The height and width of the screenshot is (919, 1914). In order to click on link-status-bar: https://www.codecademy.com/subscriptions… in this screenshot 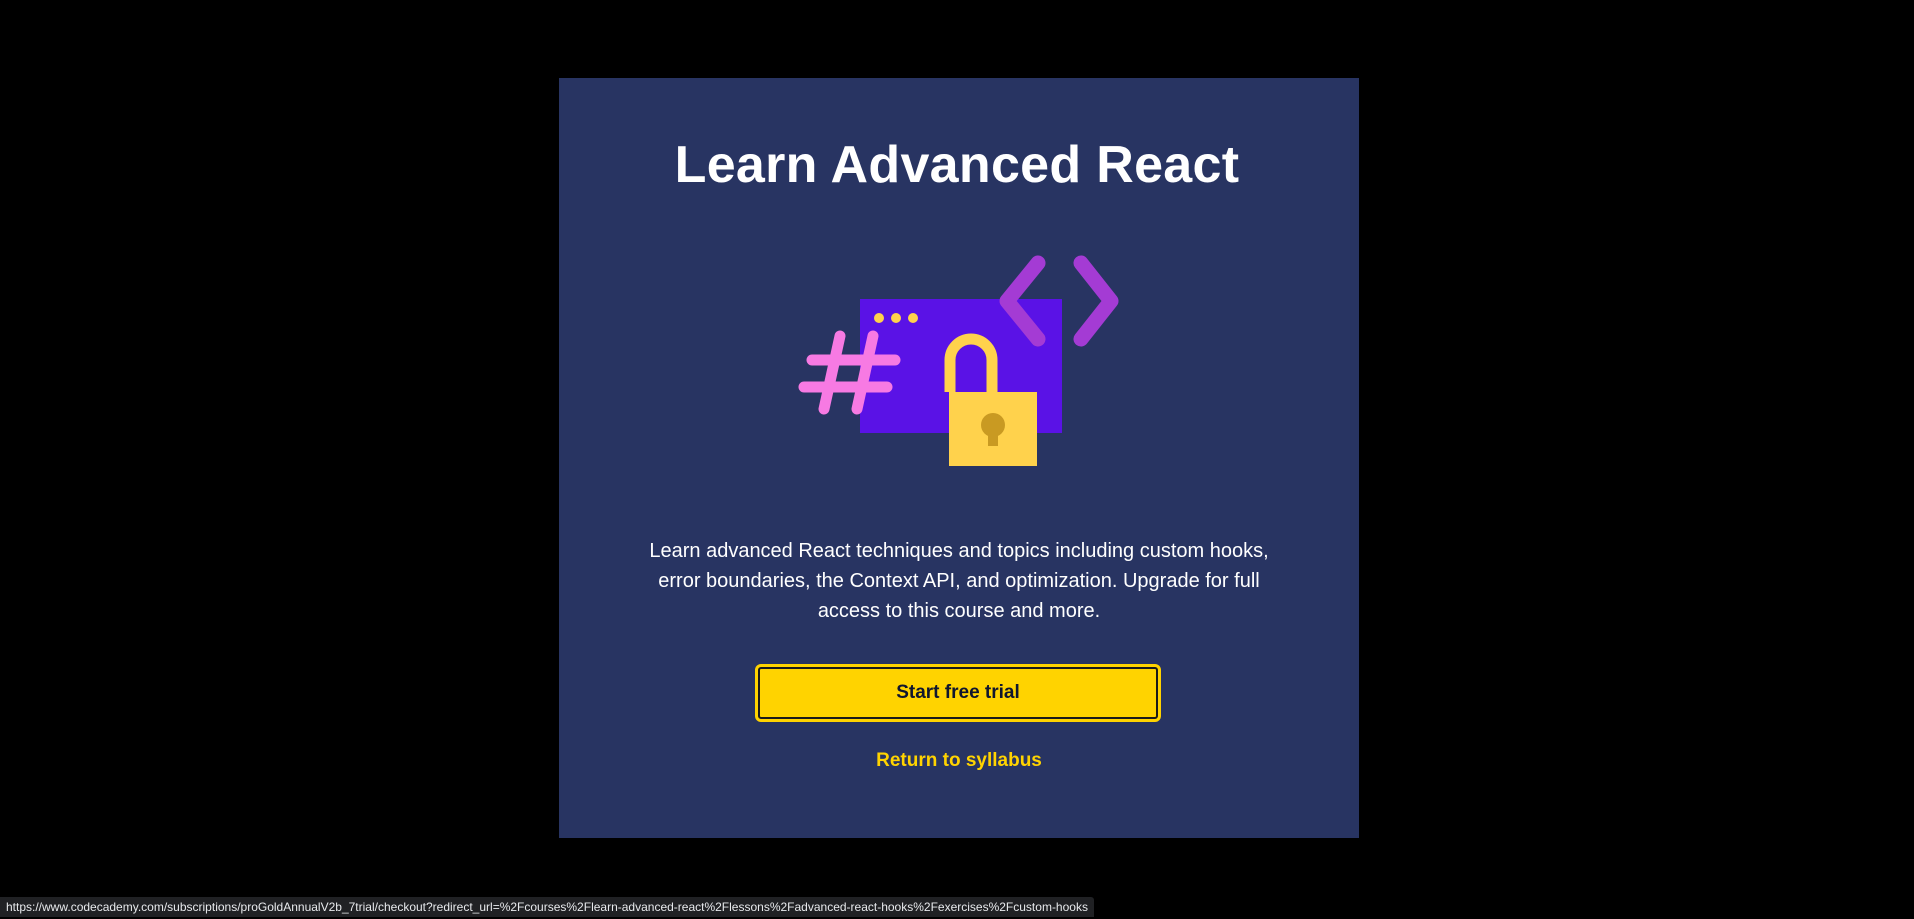, I will do `click(547, 907)`.